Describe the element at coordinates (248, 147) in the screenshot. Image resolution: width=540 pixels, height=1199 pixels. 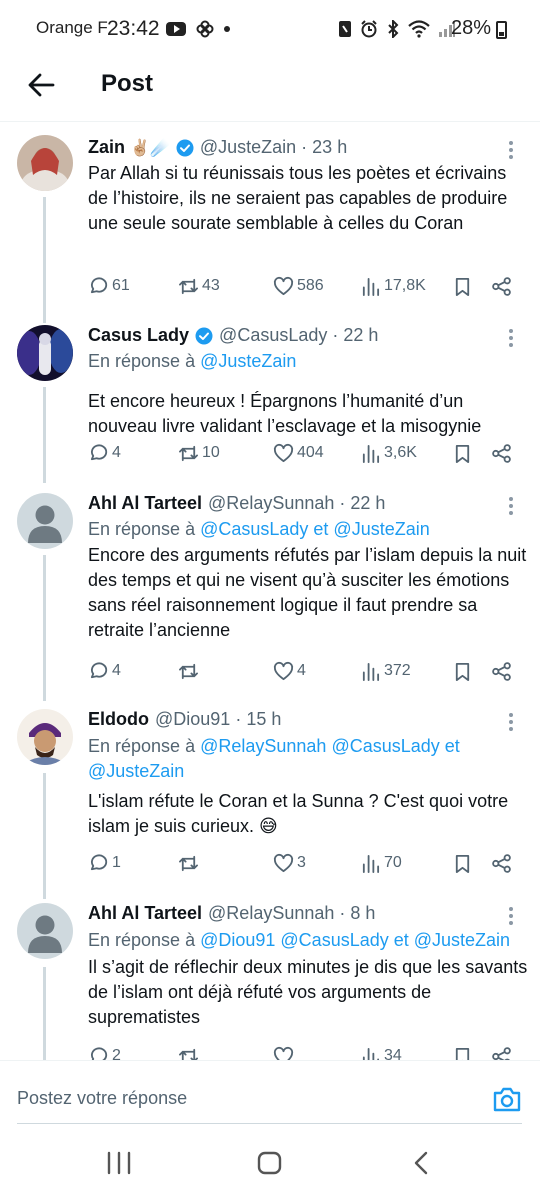
I see `author-handle: @JusteZain` at that location.